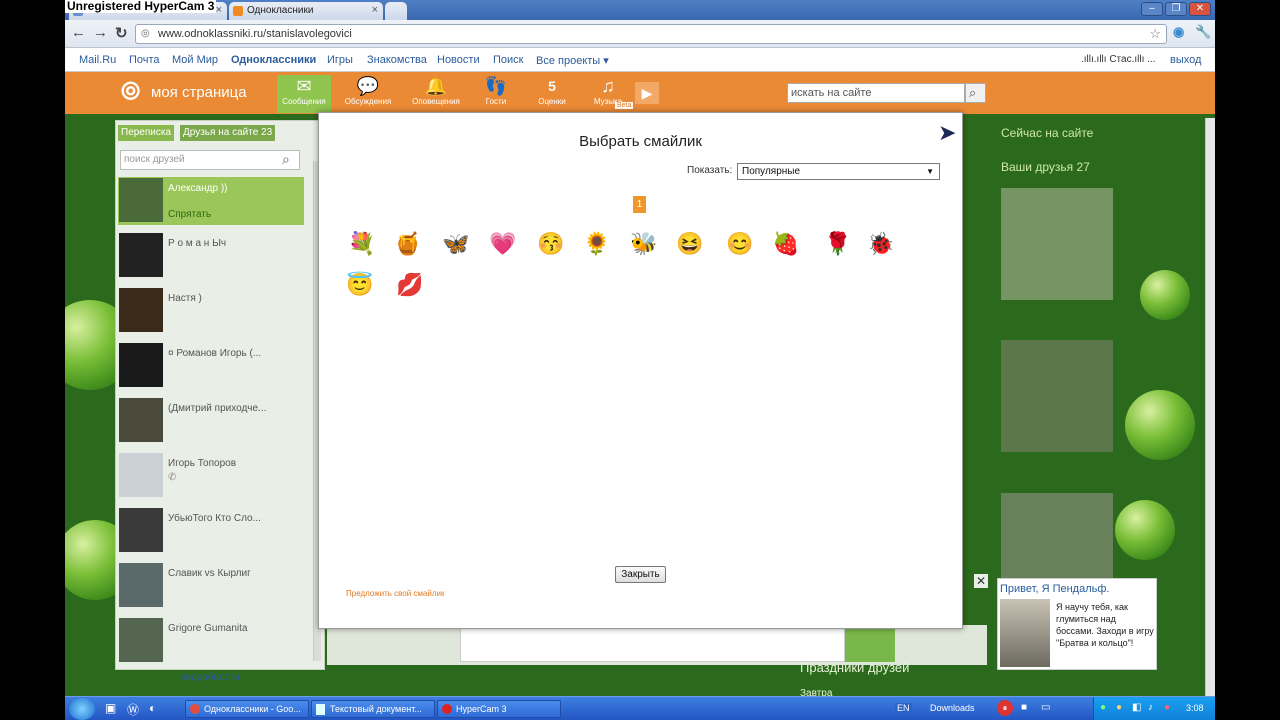  I want to click on smiley-item: 🐞, so click(881, 244).